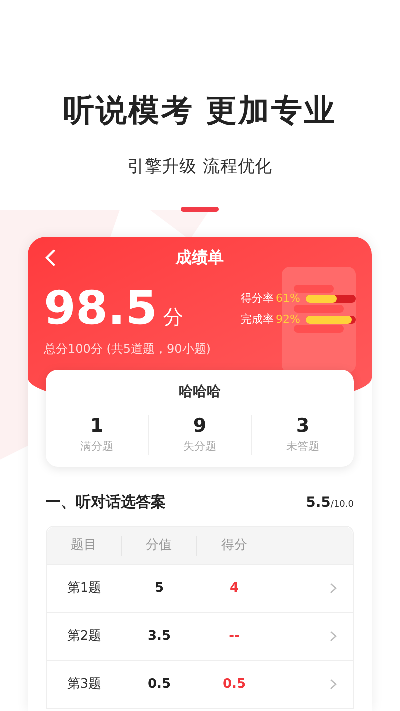 This screenshot has height=711, width=400. What do you see at coordinates (84, 546) in the screenshot?
I see `column-header: 题目` at bounding box center [84, 546].